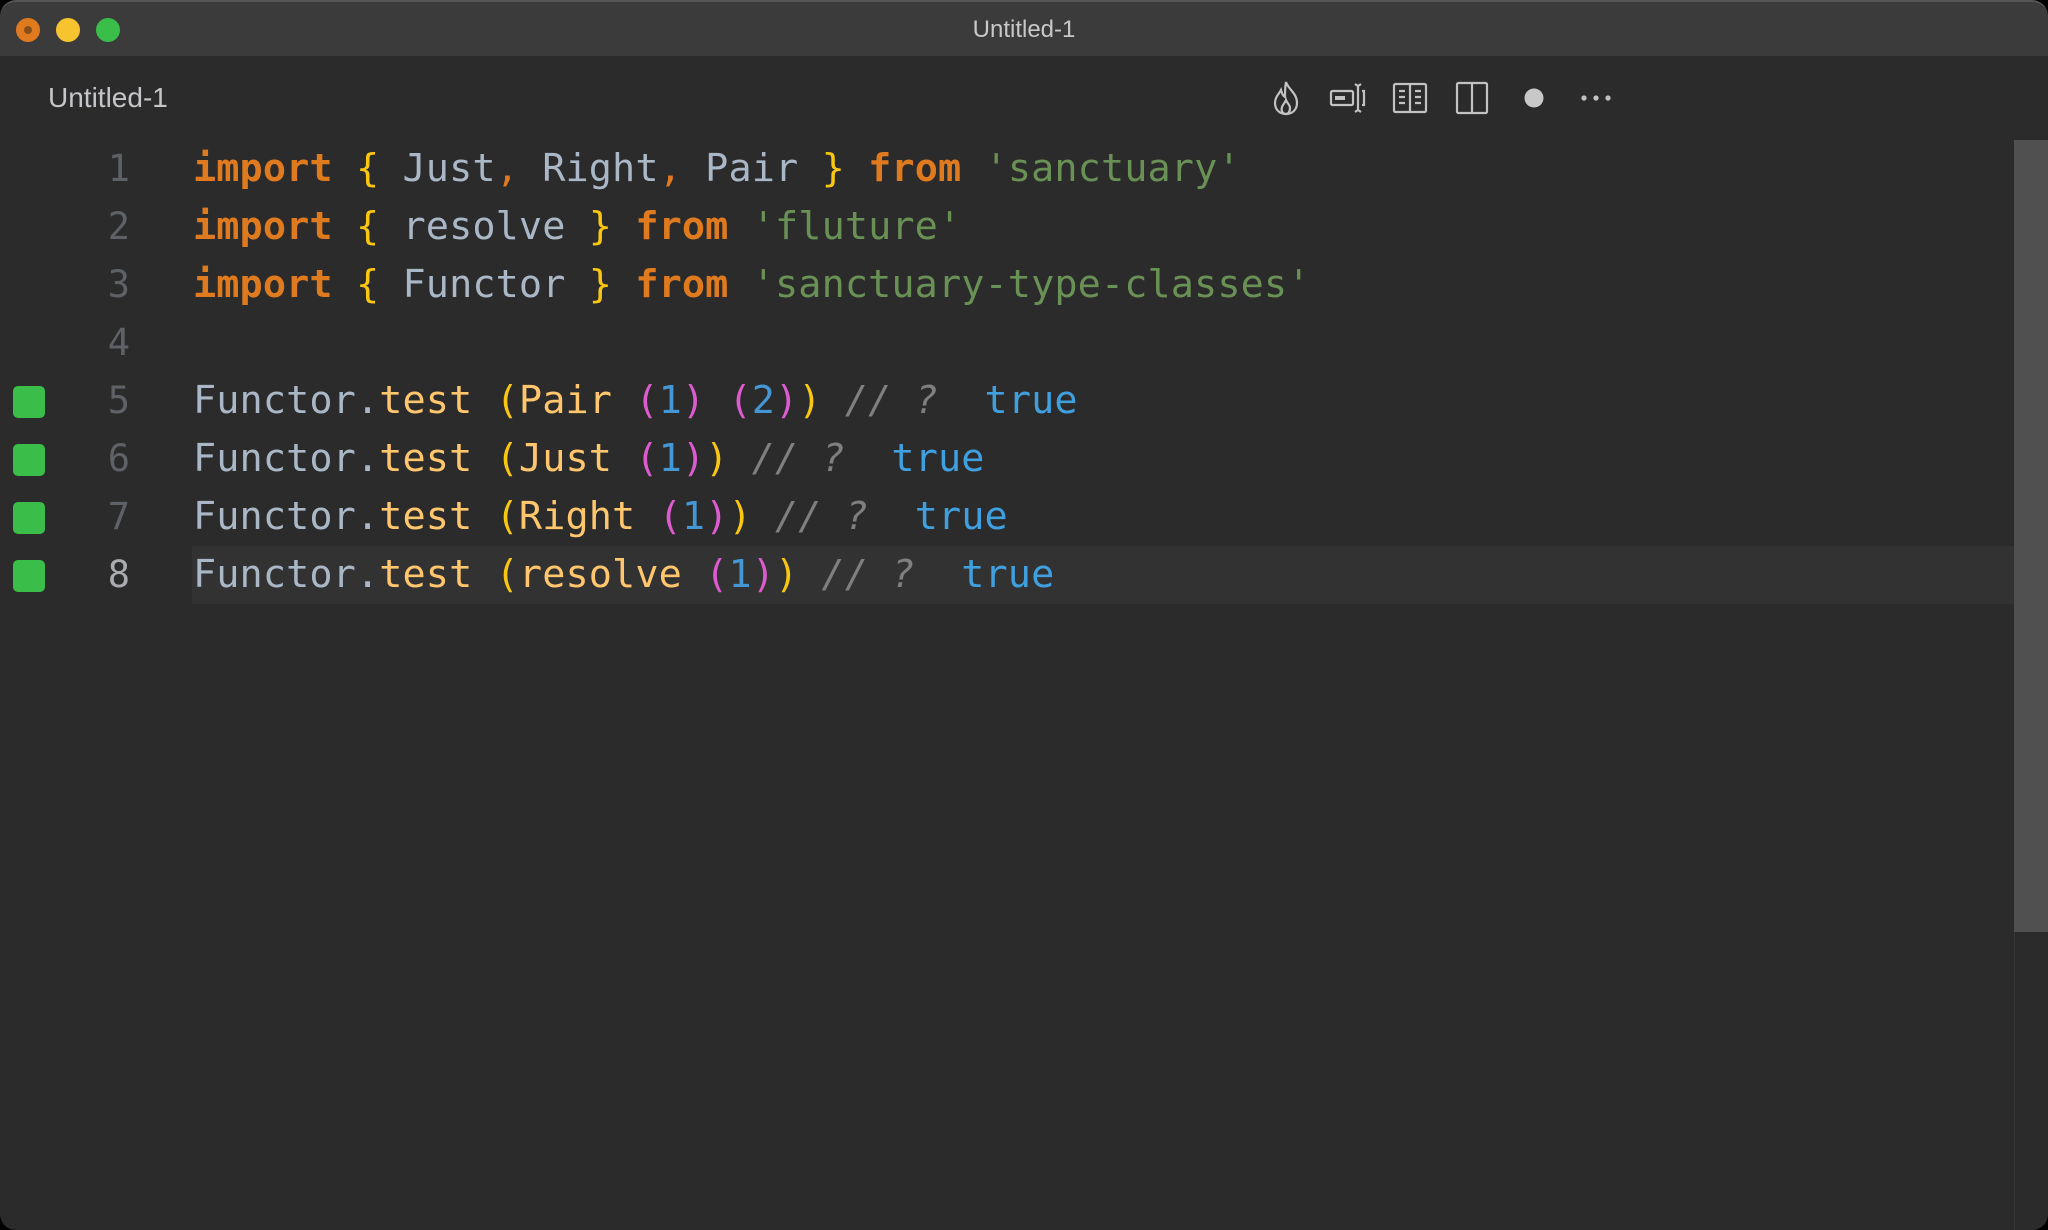 The height and width of the screenshot is (1230, 2048). I want to click on more-icon, so click(1596, 98).